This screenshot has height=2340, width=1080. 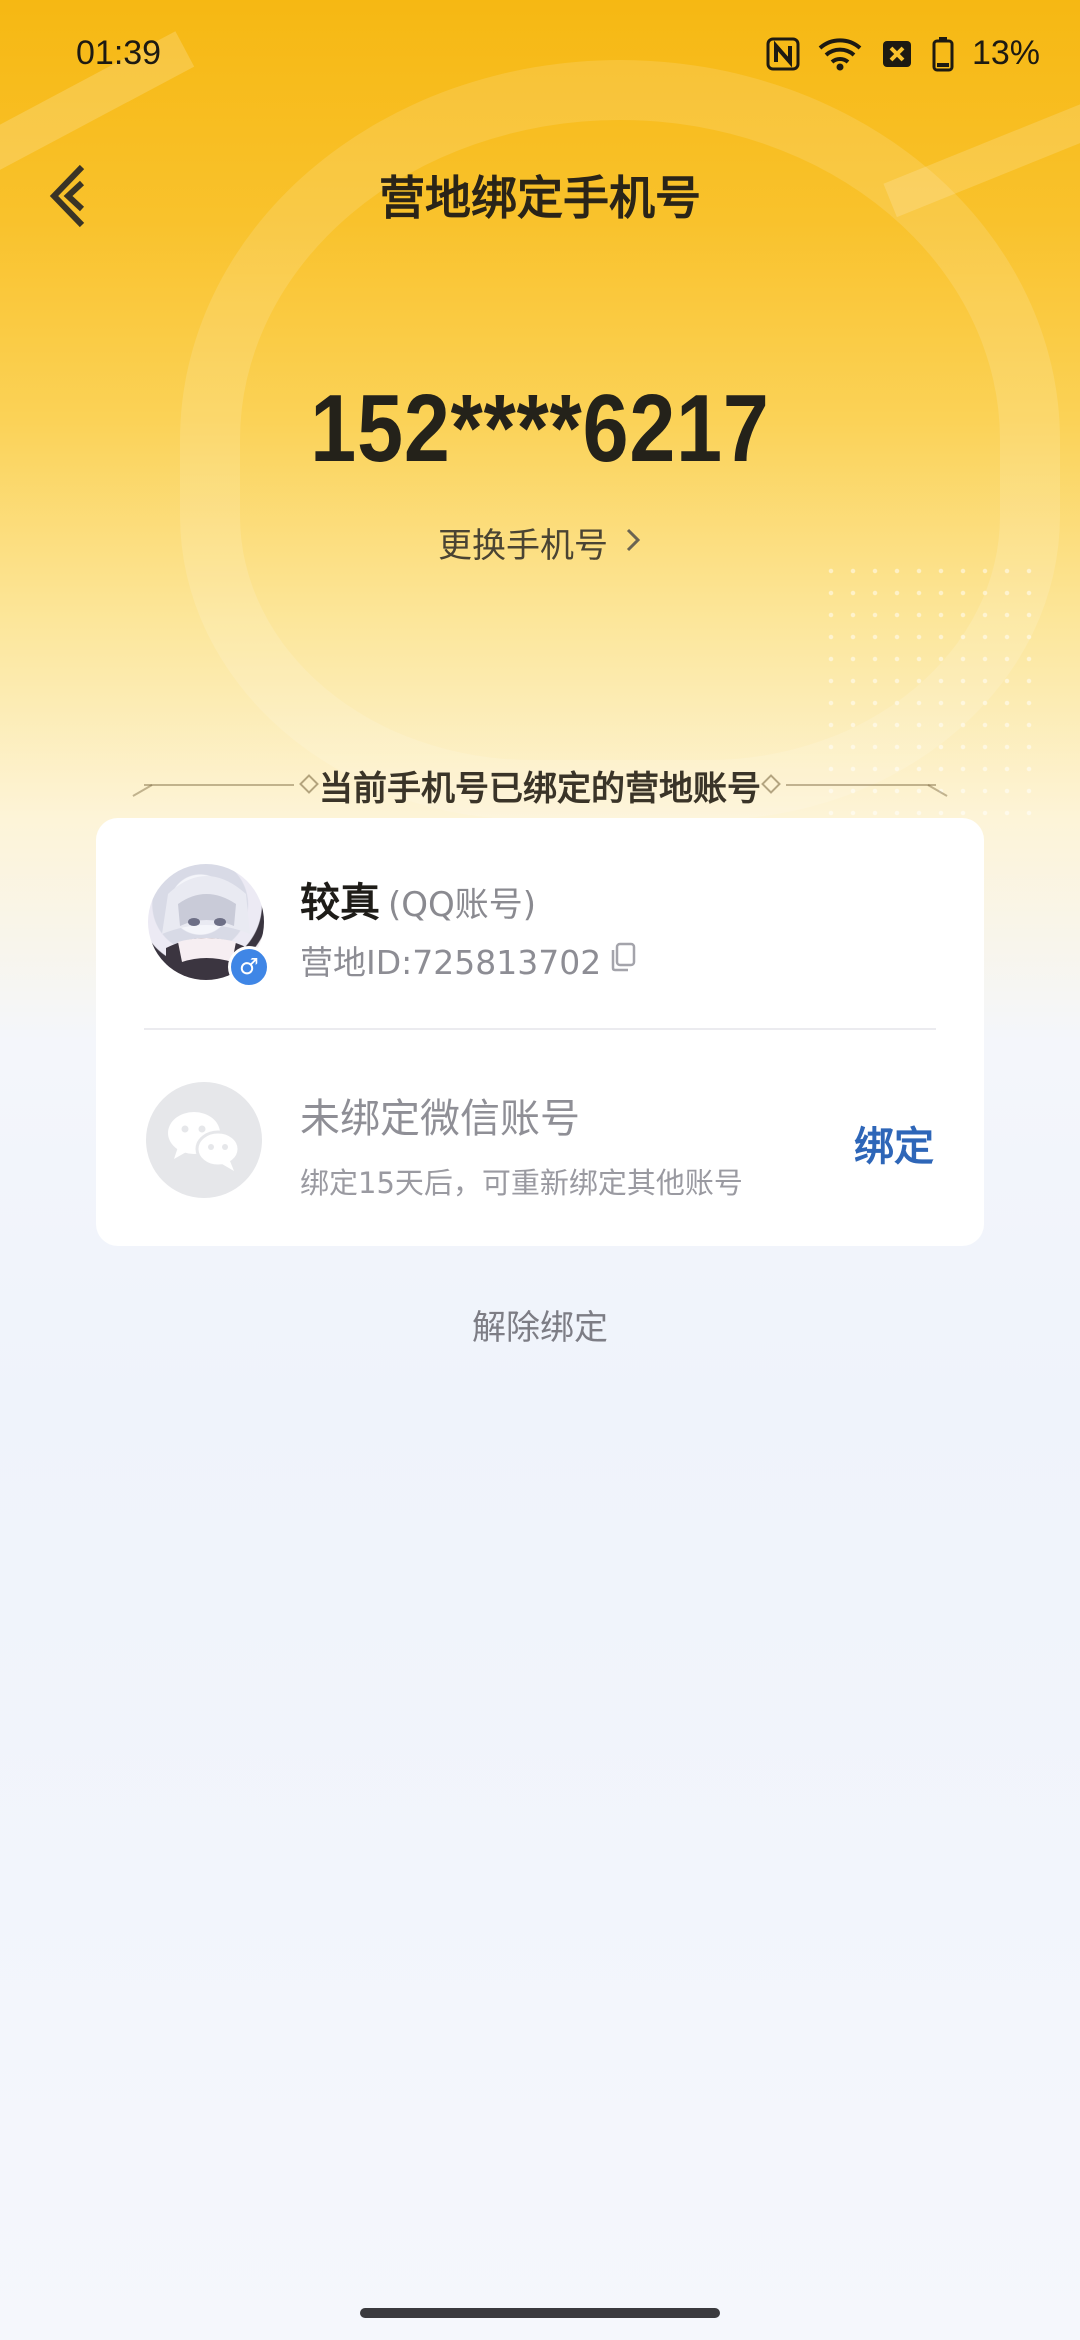 What do you see at coordinates (1005, 53) in the screenshot?
I see `battery-percent: 13%` at bounding box center [1005, 53].